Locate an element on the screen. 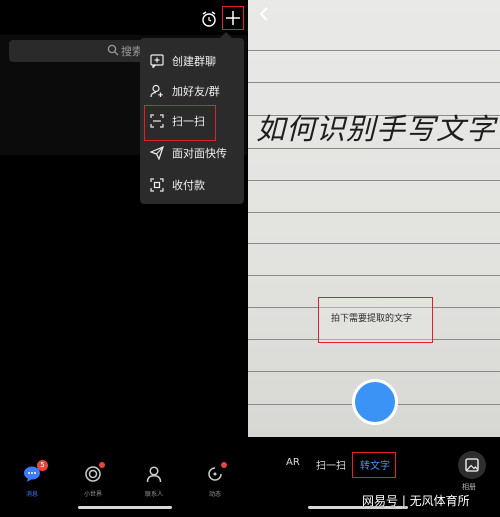 This screenshot has width=500, height=517. group-chat-icon is located at coordinates (157, 61).